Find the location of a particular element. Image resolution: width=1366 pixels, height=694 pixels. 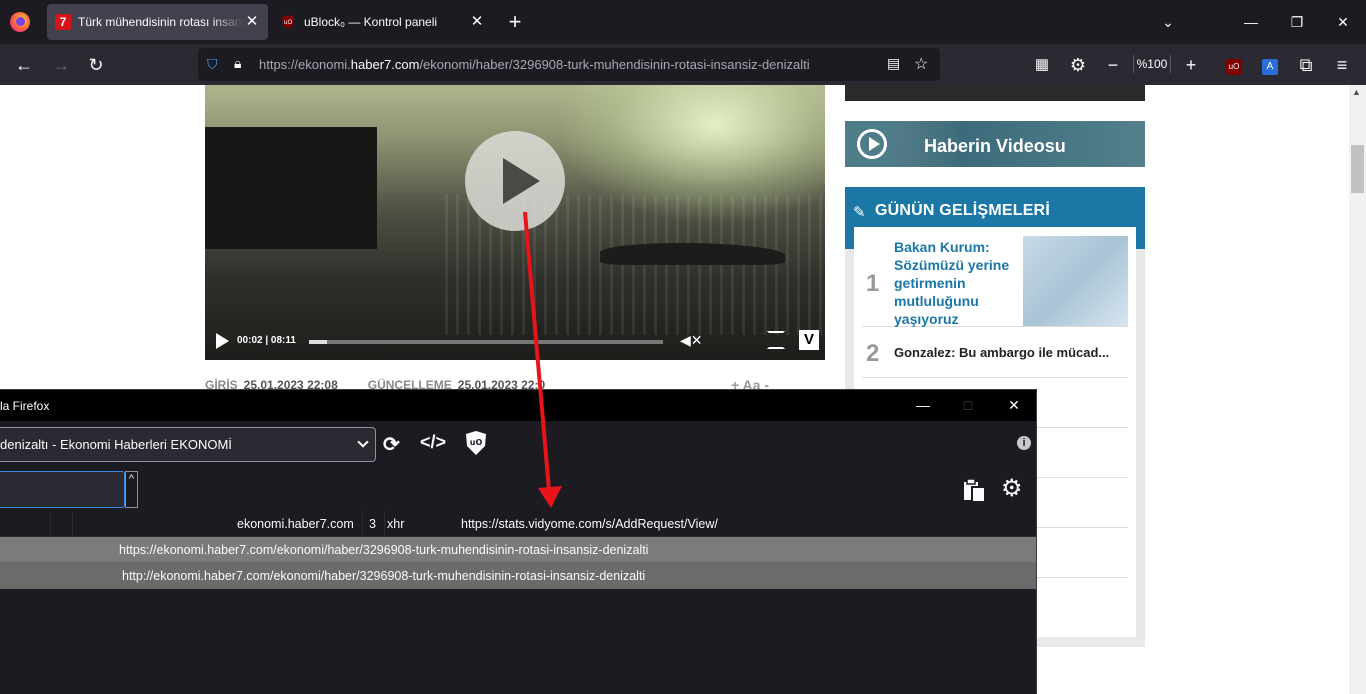

scrollbar-thumb is located at coordinates (1357, 169).